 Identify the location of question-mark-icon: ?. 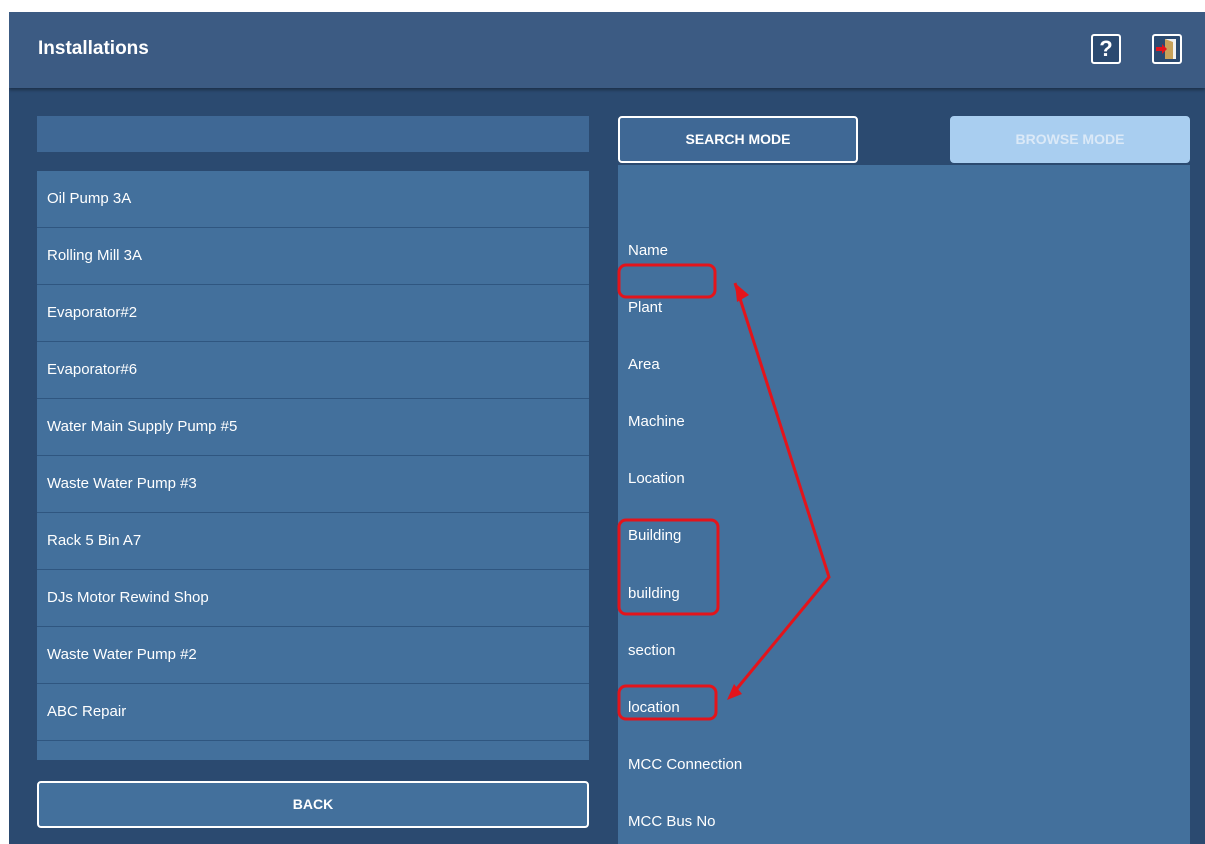
(1106, 48).